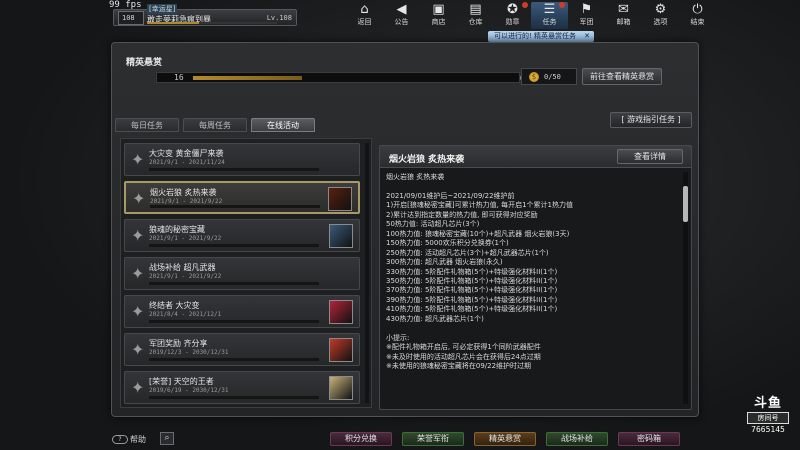 This screenshot has height=450, width=800. I want to click on nav-speaker: ◀ 公告, so click(401, 15).